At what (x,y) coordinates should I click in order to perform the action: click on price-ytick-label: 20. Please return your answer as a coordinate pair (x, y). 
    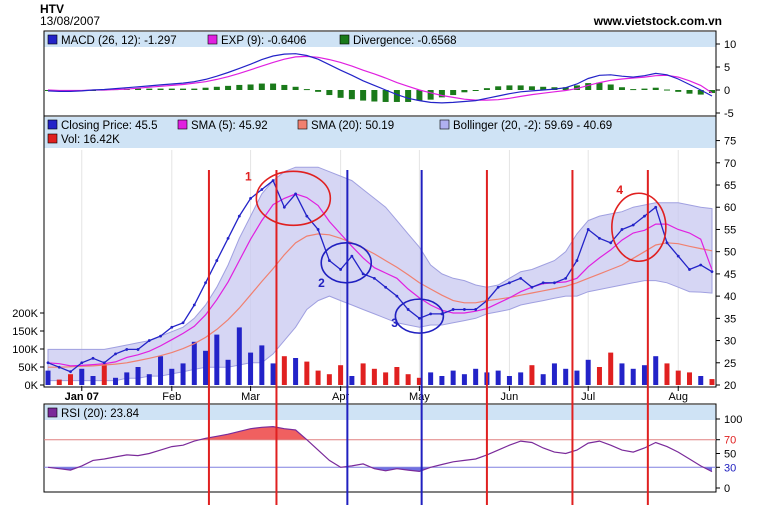
    Looking at the image, I should click on (730, 386).